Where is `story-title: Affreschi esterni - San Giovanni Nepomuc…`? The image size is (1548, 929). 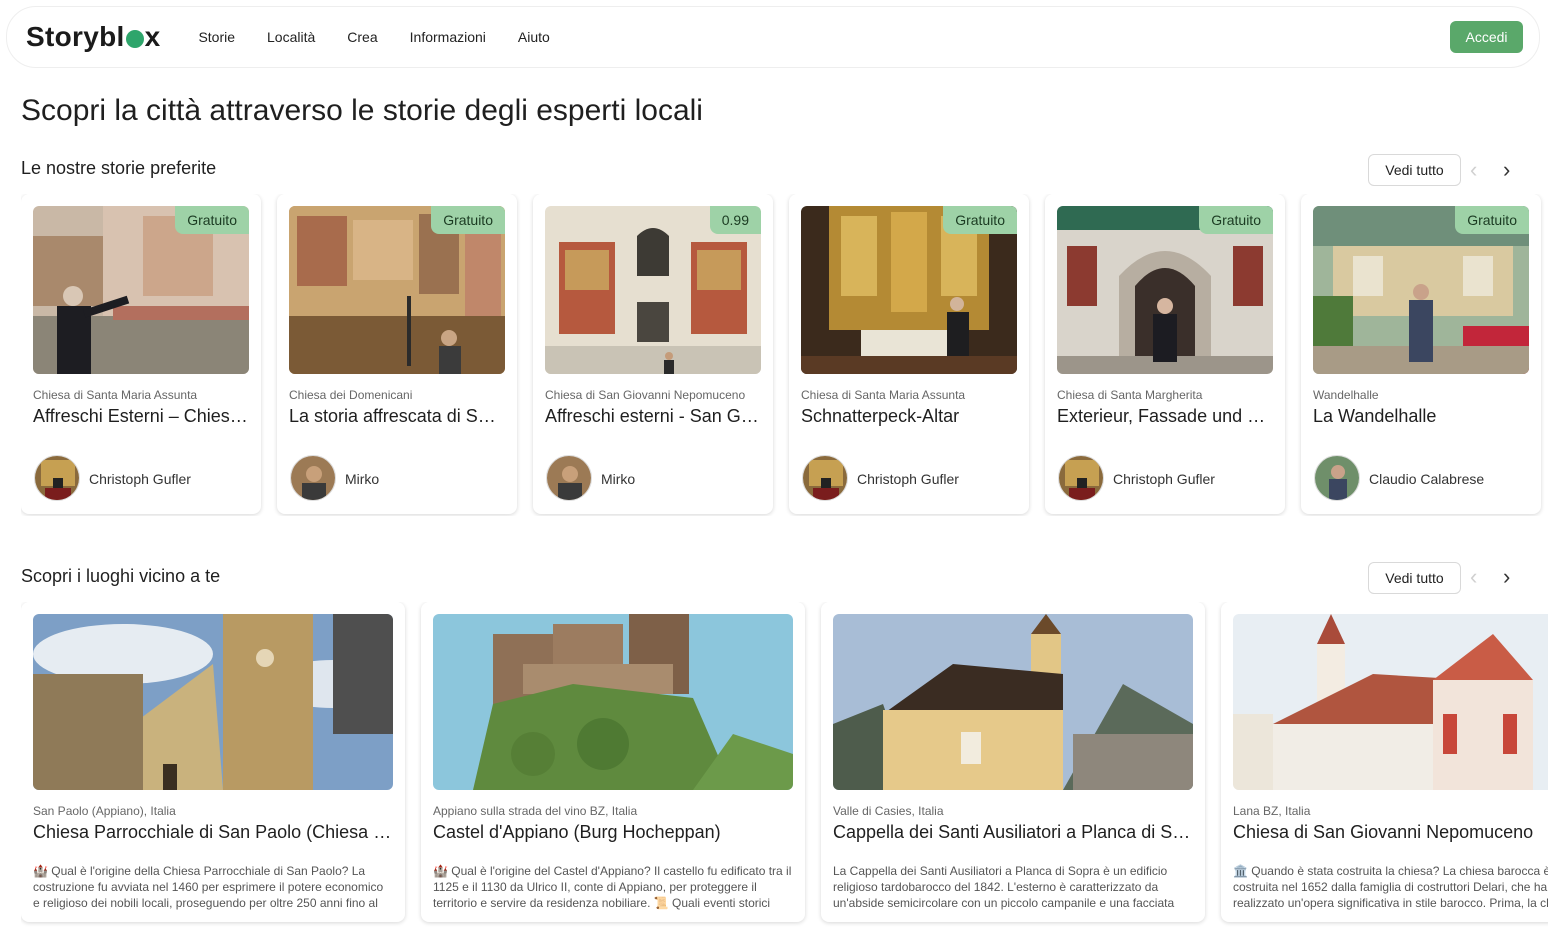
story-title: Affreschi esterni - San Giovanni Nepomuc… is located at coordinates (653, 416).